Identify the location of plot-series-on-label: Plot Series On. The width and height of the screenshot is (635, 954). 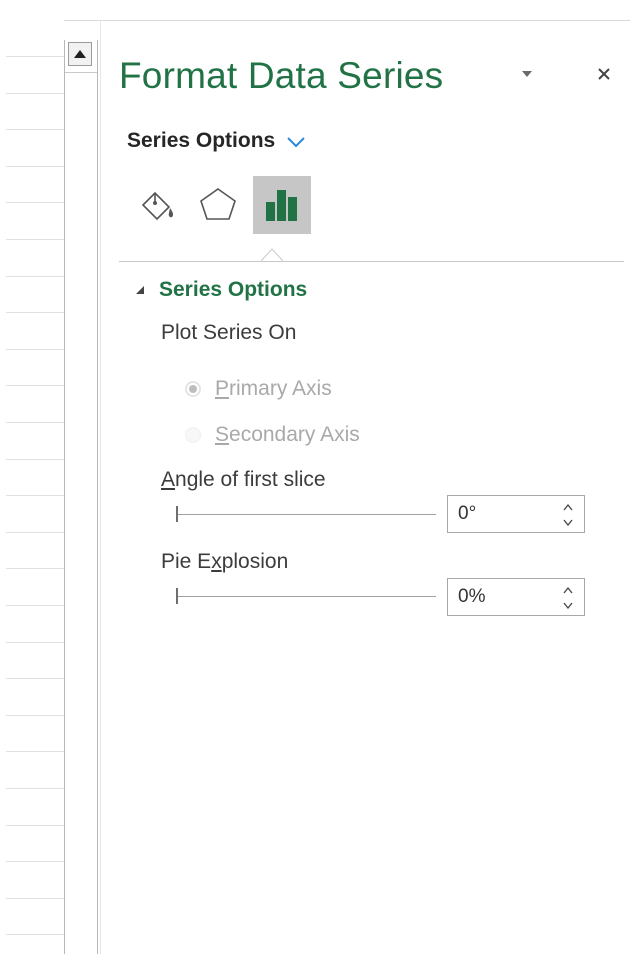
(229, 332).